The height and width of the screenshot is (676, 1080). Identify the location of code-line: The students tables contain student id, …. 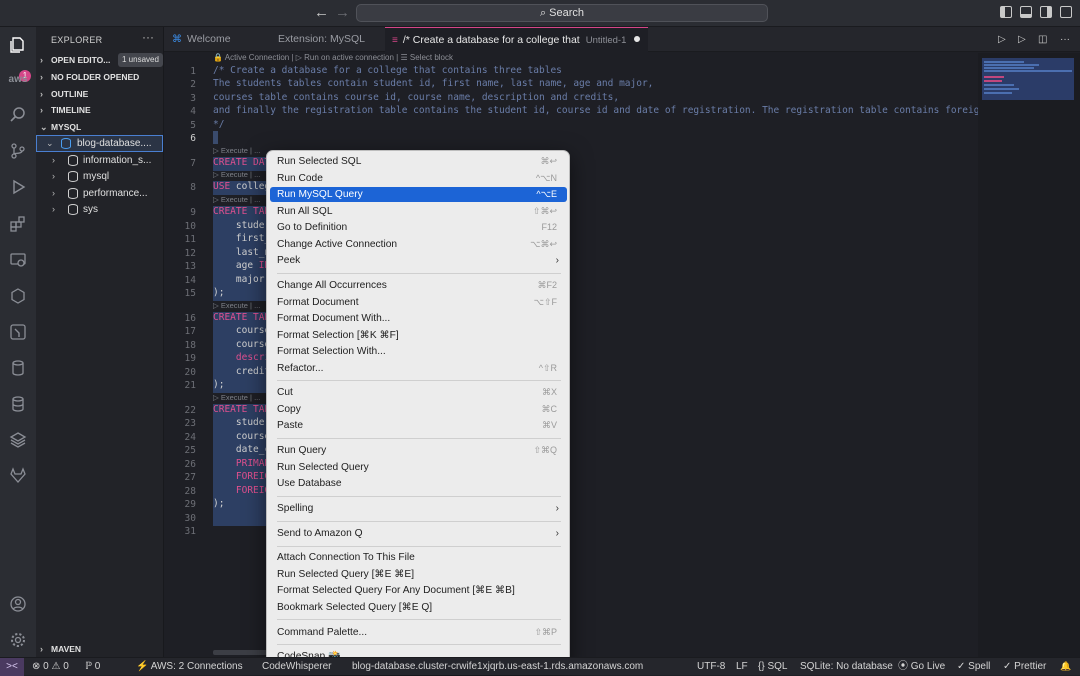
(433, 83).